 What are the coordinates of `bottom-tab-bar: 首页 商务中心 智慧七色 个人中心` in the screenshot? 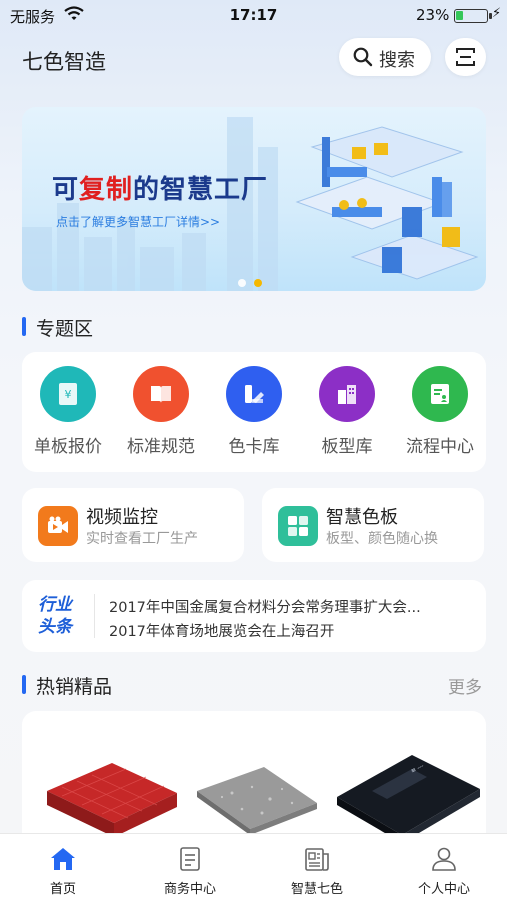 It's located at (253, 866).